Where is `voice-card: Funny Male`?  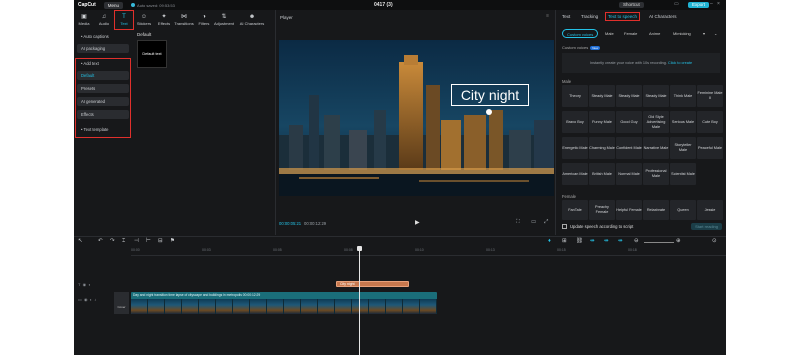
voice-card: Funny Male is located at coordinates (602, 122).